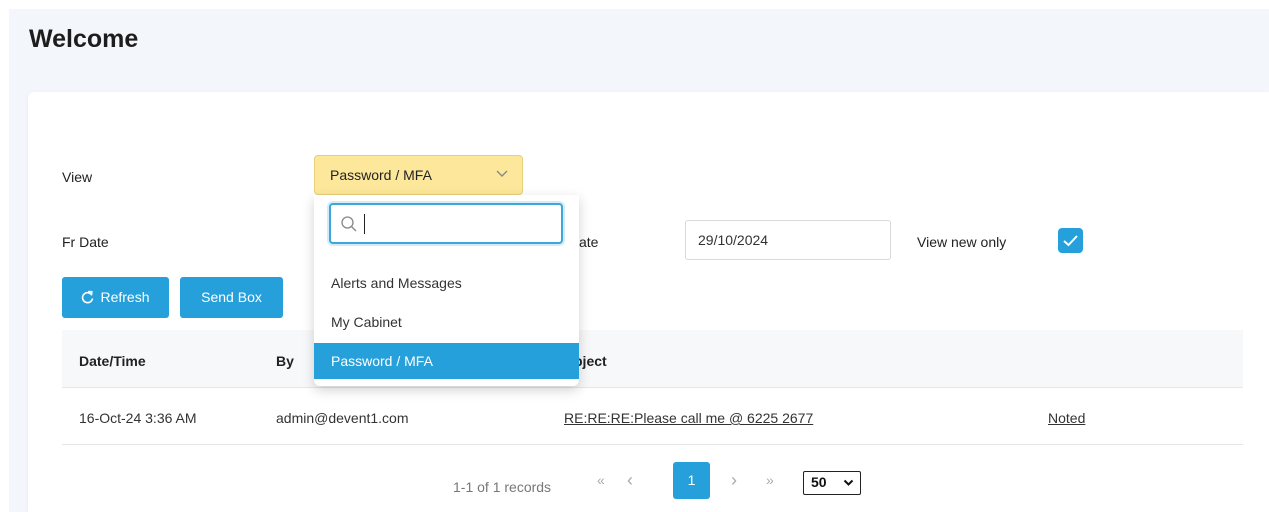 The image size is (1269, 512). I want to click on current-page-button: 1, so click(691, 480).